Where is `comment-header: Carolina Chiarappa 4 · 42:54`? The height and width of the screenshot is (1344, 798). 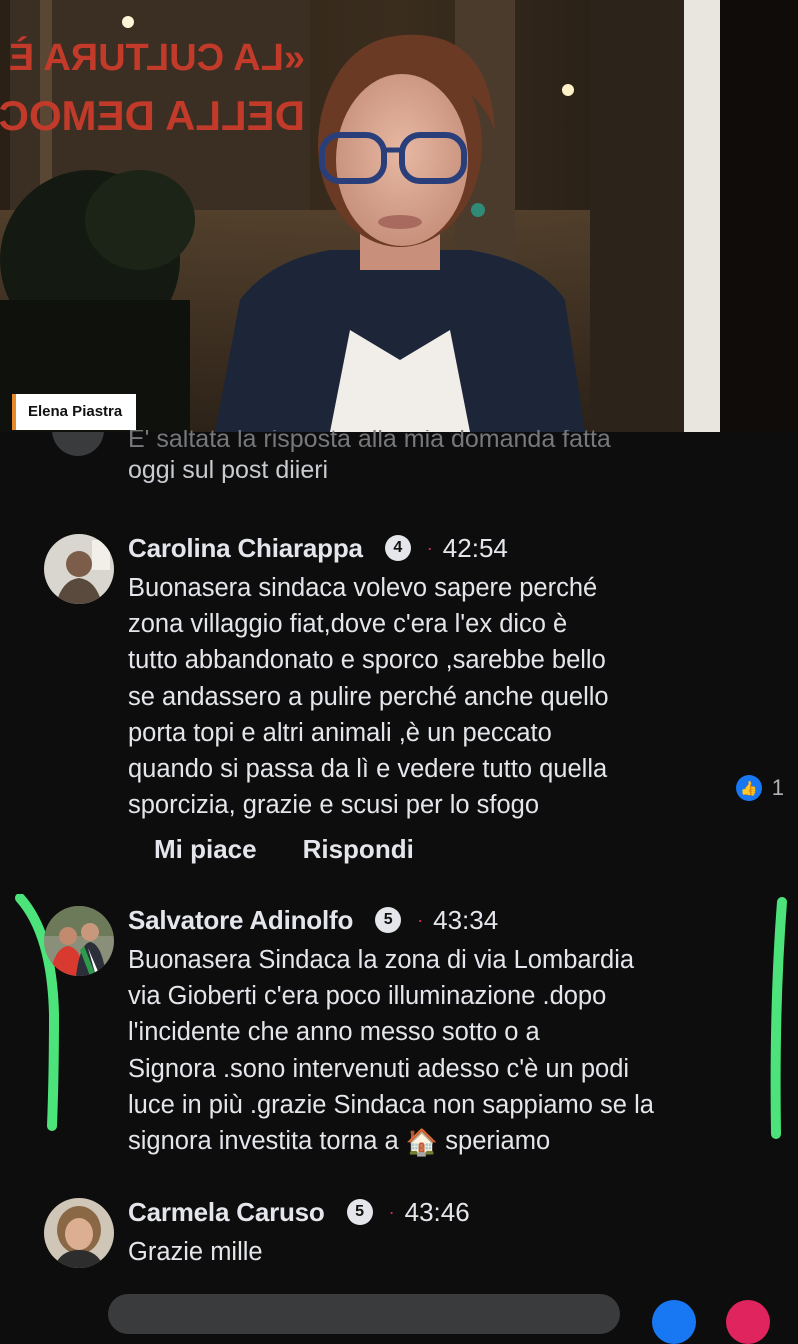
comment-header: Carolina Chiarappa 4 · 42:54 is located at coordinates (318, 548).